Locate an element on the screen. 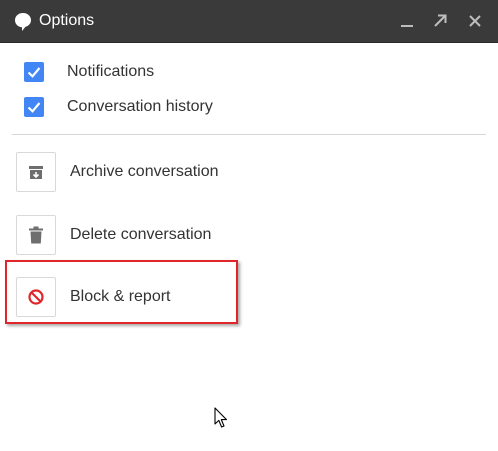 This screenshot has height=451, width=498. title-bar: Options is located at coordinates (249, 21).